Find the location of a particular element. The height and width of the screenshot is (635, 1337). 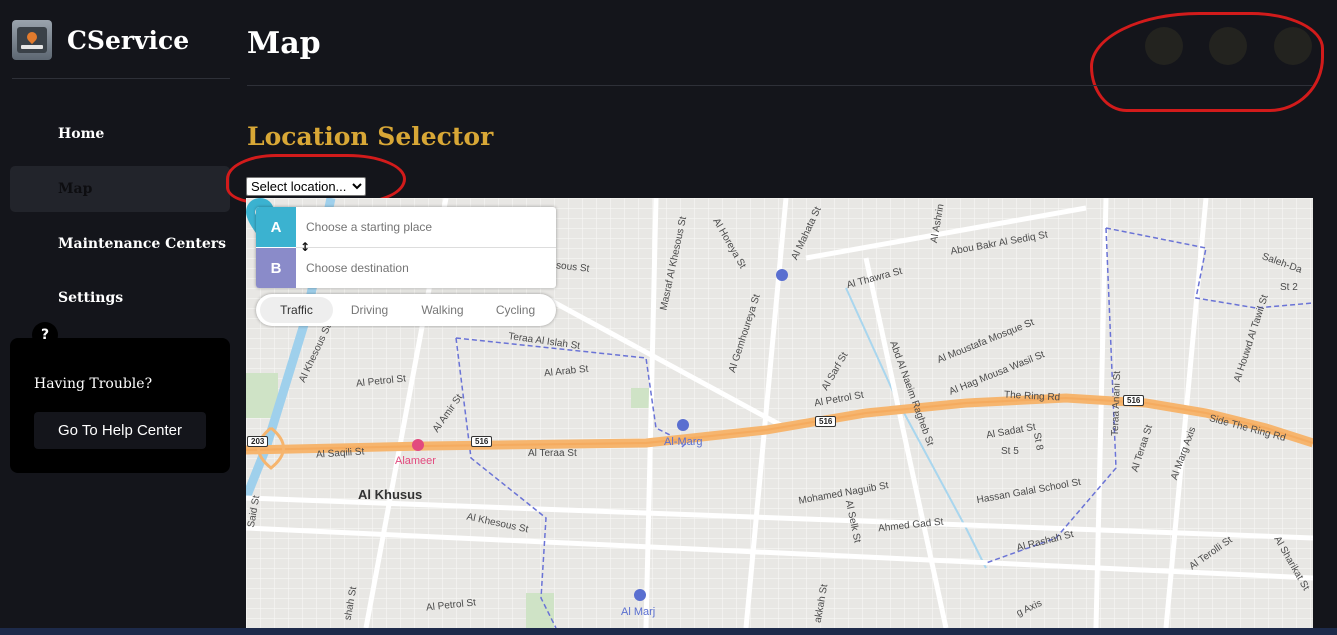

brand: CService is located at coordinates (100, 40).